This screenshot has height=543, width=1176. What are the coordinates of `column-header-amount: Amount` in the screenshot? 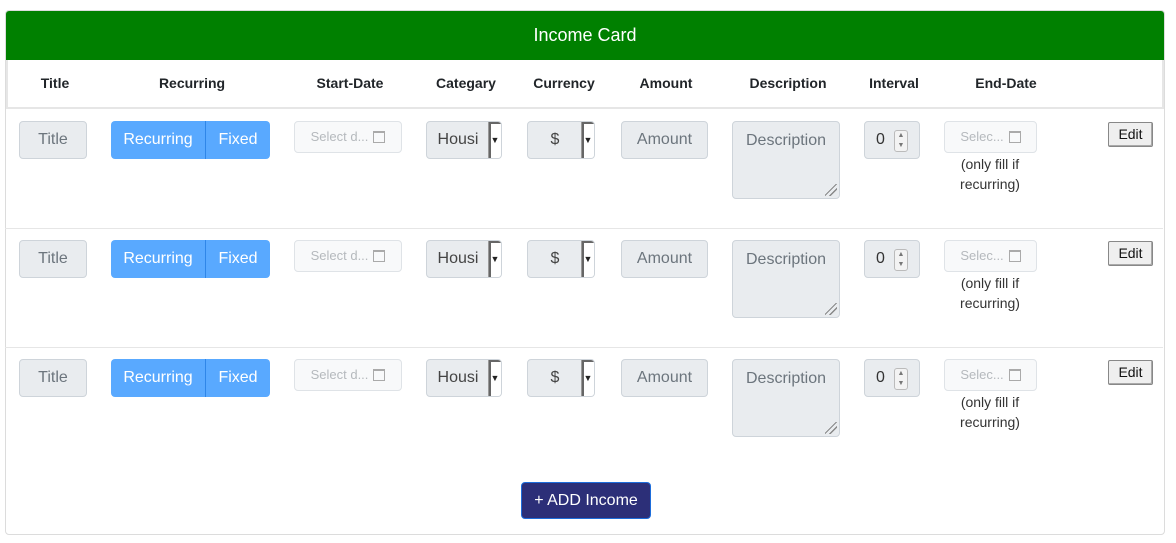 It's located at (666, 83).